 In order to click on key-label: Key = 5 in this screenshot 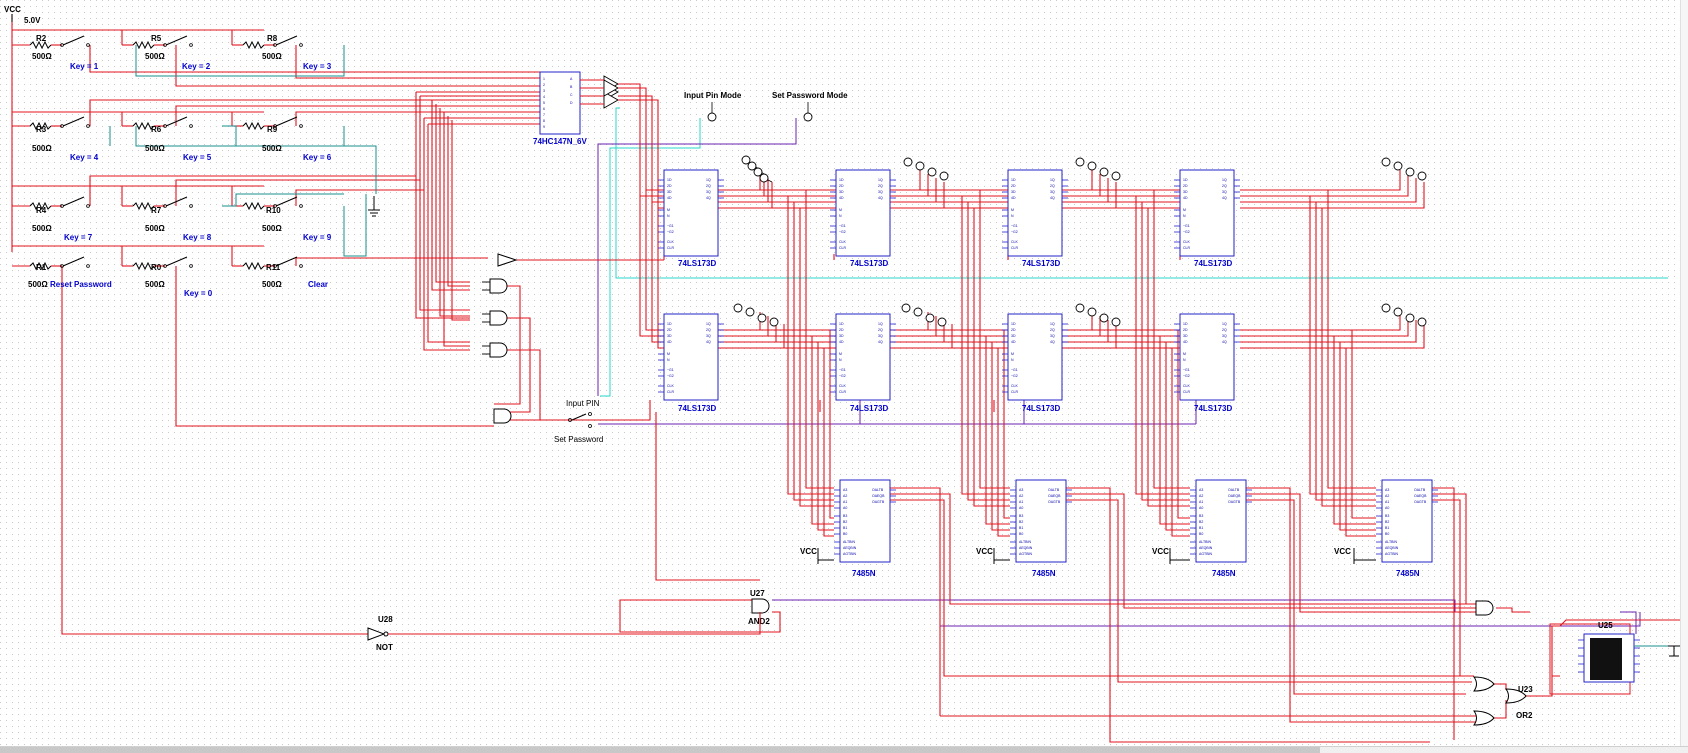, I will do `click(197, 157)`.